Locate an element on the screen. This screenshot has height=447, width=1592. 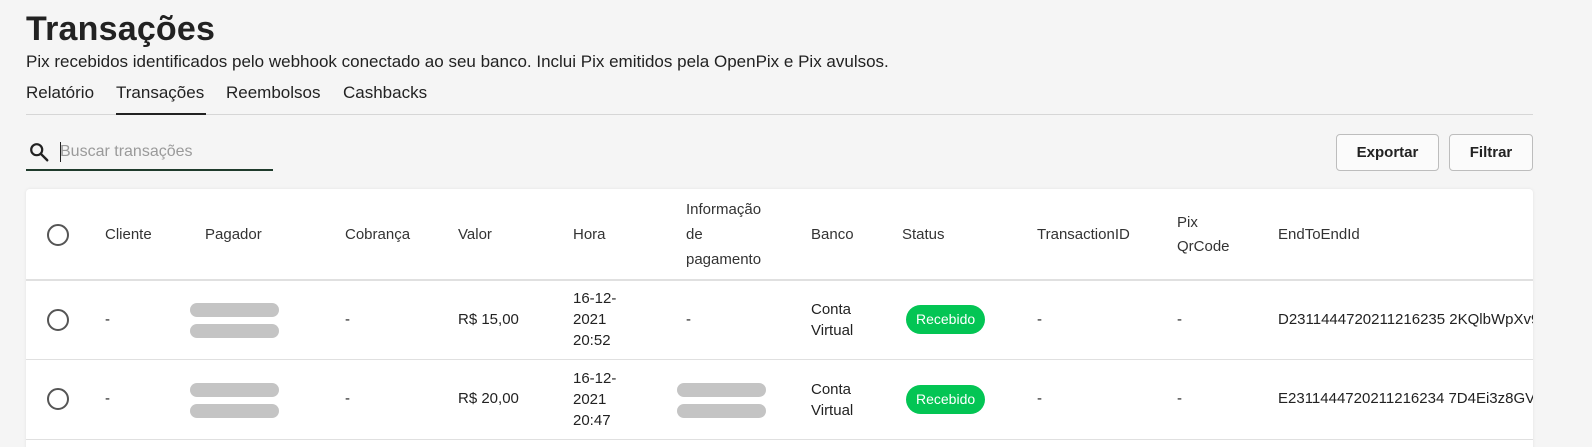
cell-valor: R$ 20,00 is located at coordinates (488, 398).